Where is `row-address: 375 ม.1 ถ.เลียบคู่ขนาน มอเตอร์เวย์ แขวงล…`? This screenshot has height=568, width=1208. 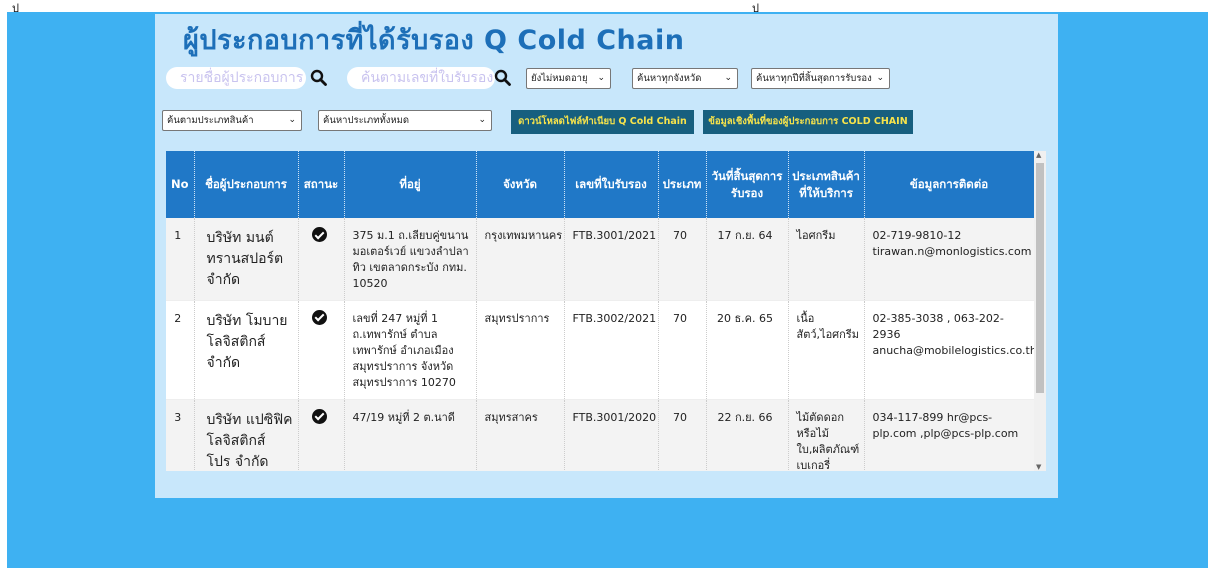 row-address: 375 ม.1 ถ.เลียบคู่ขนาน มอเตอร์เวย์ แขวงล… is located at coordinates (410, 259).